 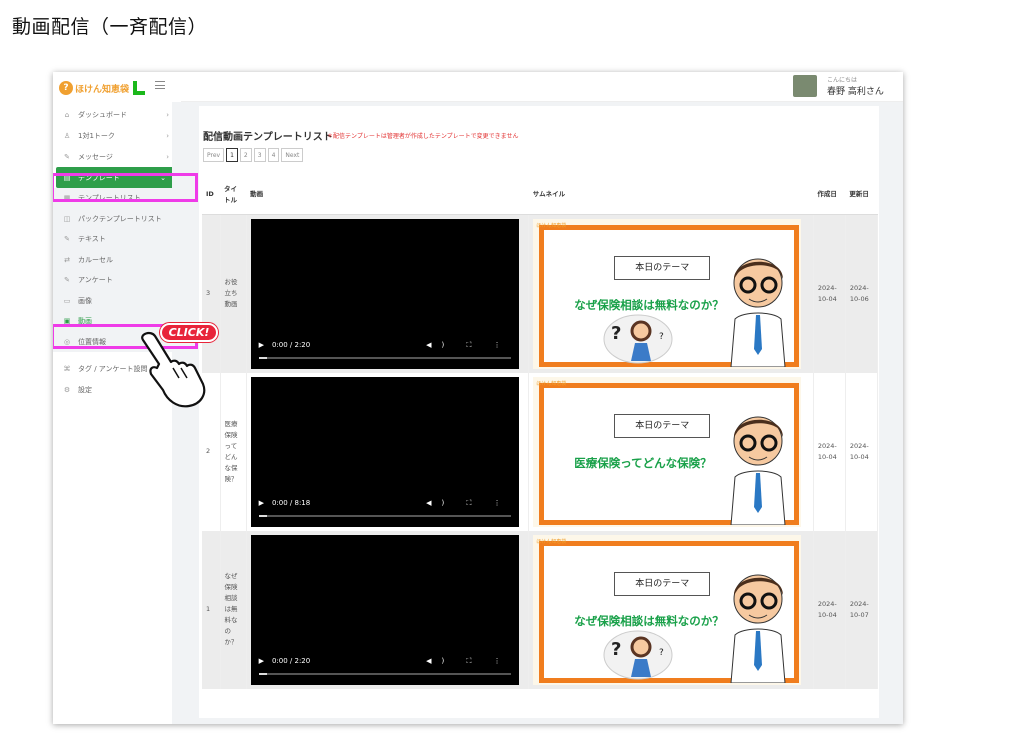 What do you see at coordinates (85, 389) in the screenshot?
I see `sidebar-item-label: 設定` at bounding box center [85, 389].